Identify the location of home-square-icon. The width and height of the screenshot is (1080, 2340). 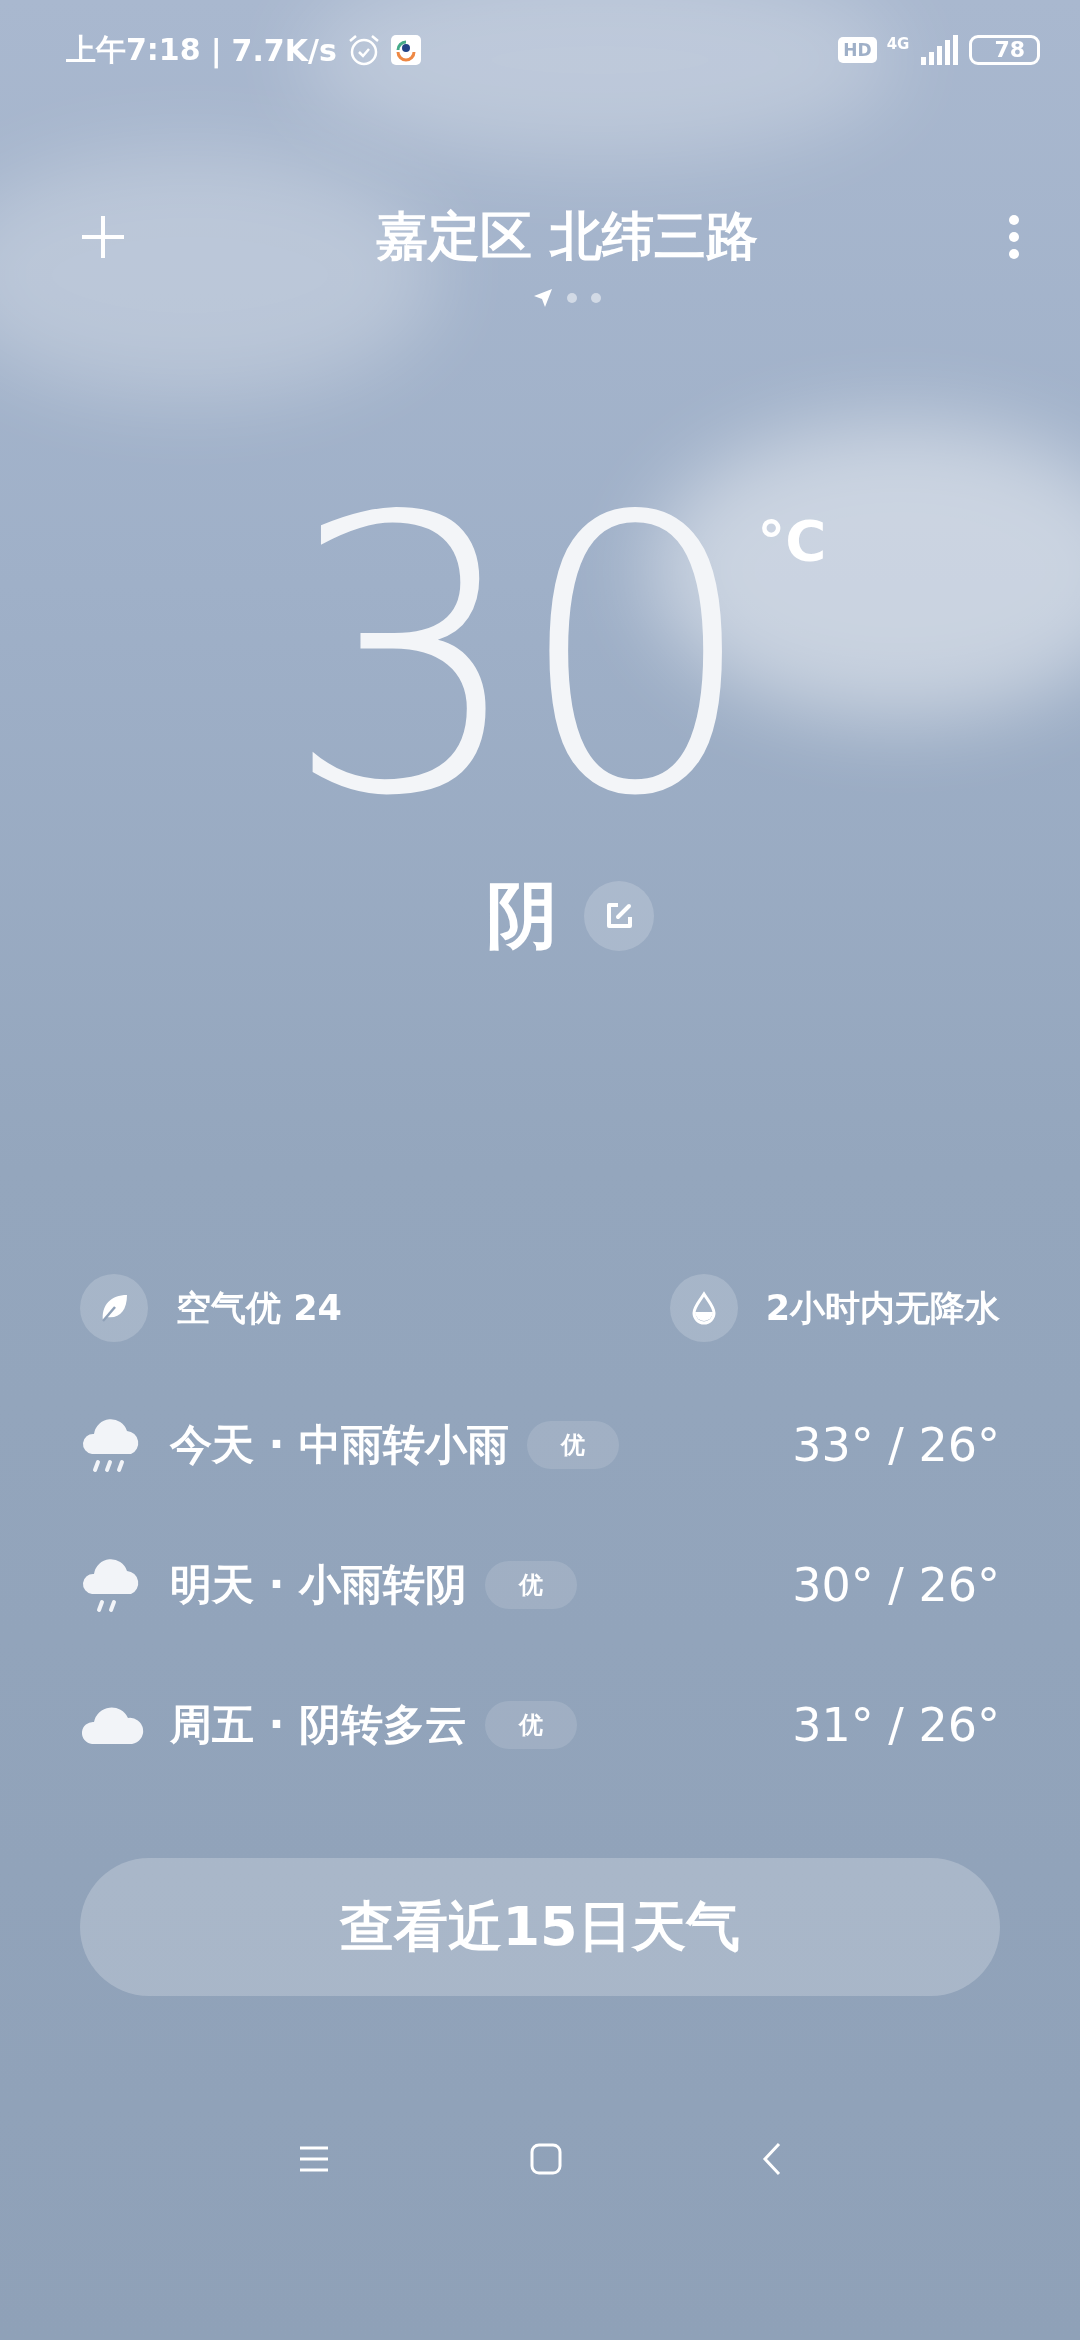
(546, 2159).